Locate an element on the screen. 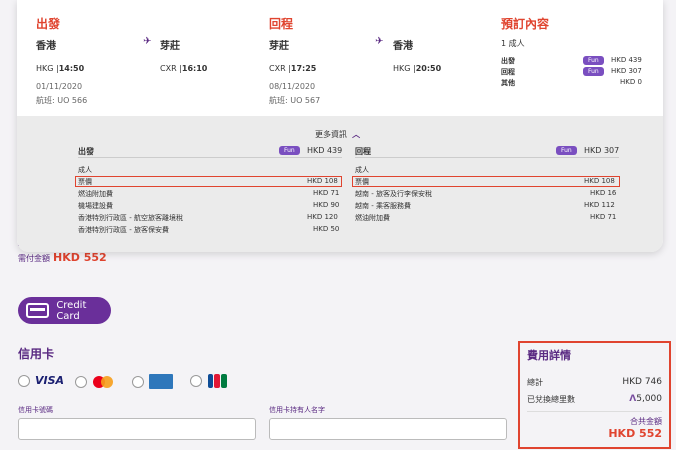 The image size is (676, 450). detail-in-item-label: 越南 - 旅客及行李保安稅 is located at coordinates (393, 194).